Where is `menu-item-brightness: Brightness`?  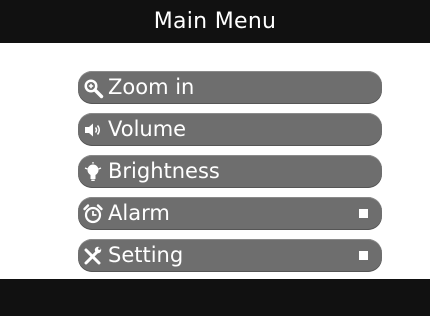
menu-item-brightness: Brightness is located at coordinates (230, 171).